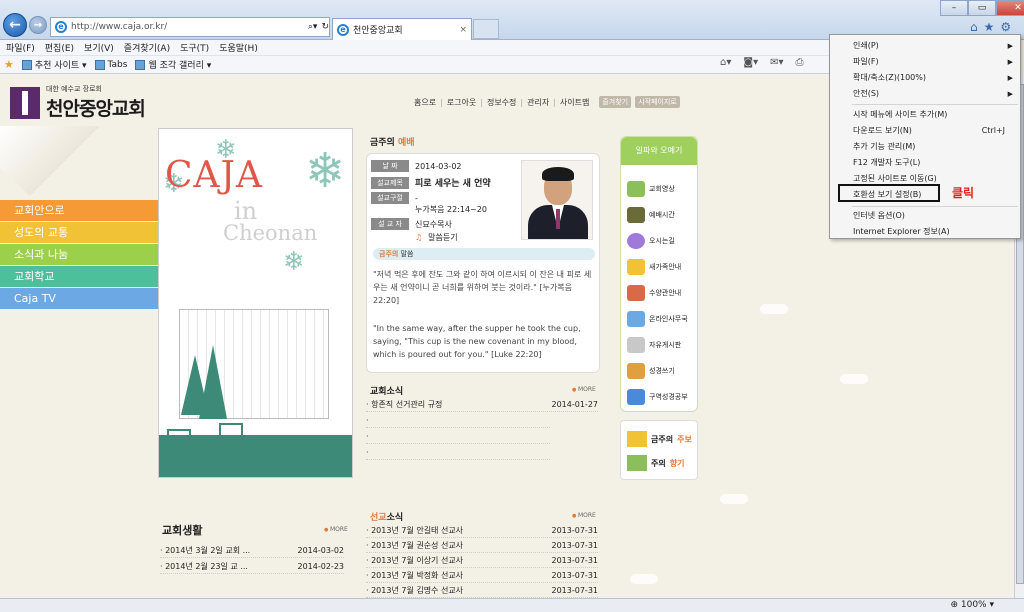 Image resolution: width=1024 pixels, height=612 pixels. What do you see at coordinates (325, 27) in the screenshot?
I see `refresh-icon: ↻` at bounding box center [325, 27].